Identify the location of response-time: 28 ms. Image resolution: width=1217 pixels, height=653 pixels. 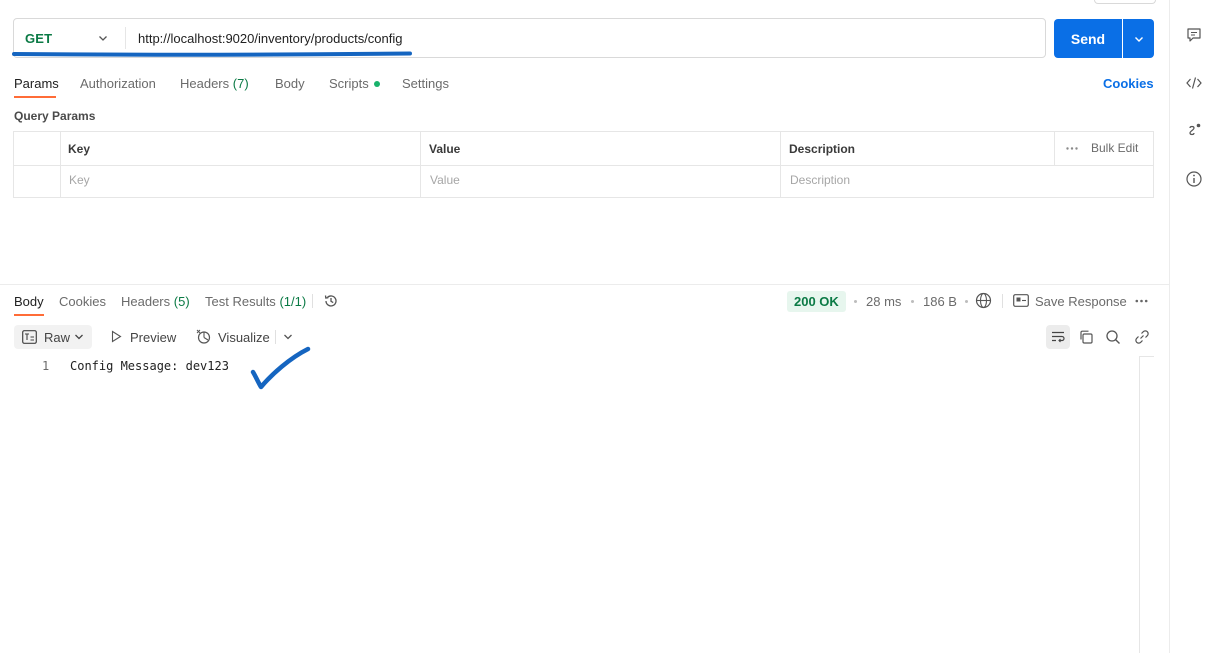
(883, 301).